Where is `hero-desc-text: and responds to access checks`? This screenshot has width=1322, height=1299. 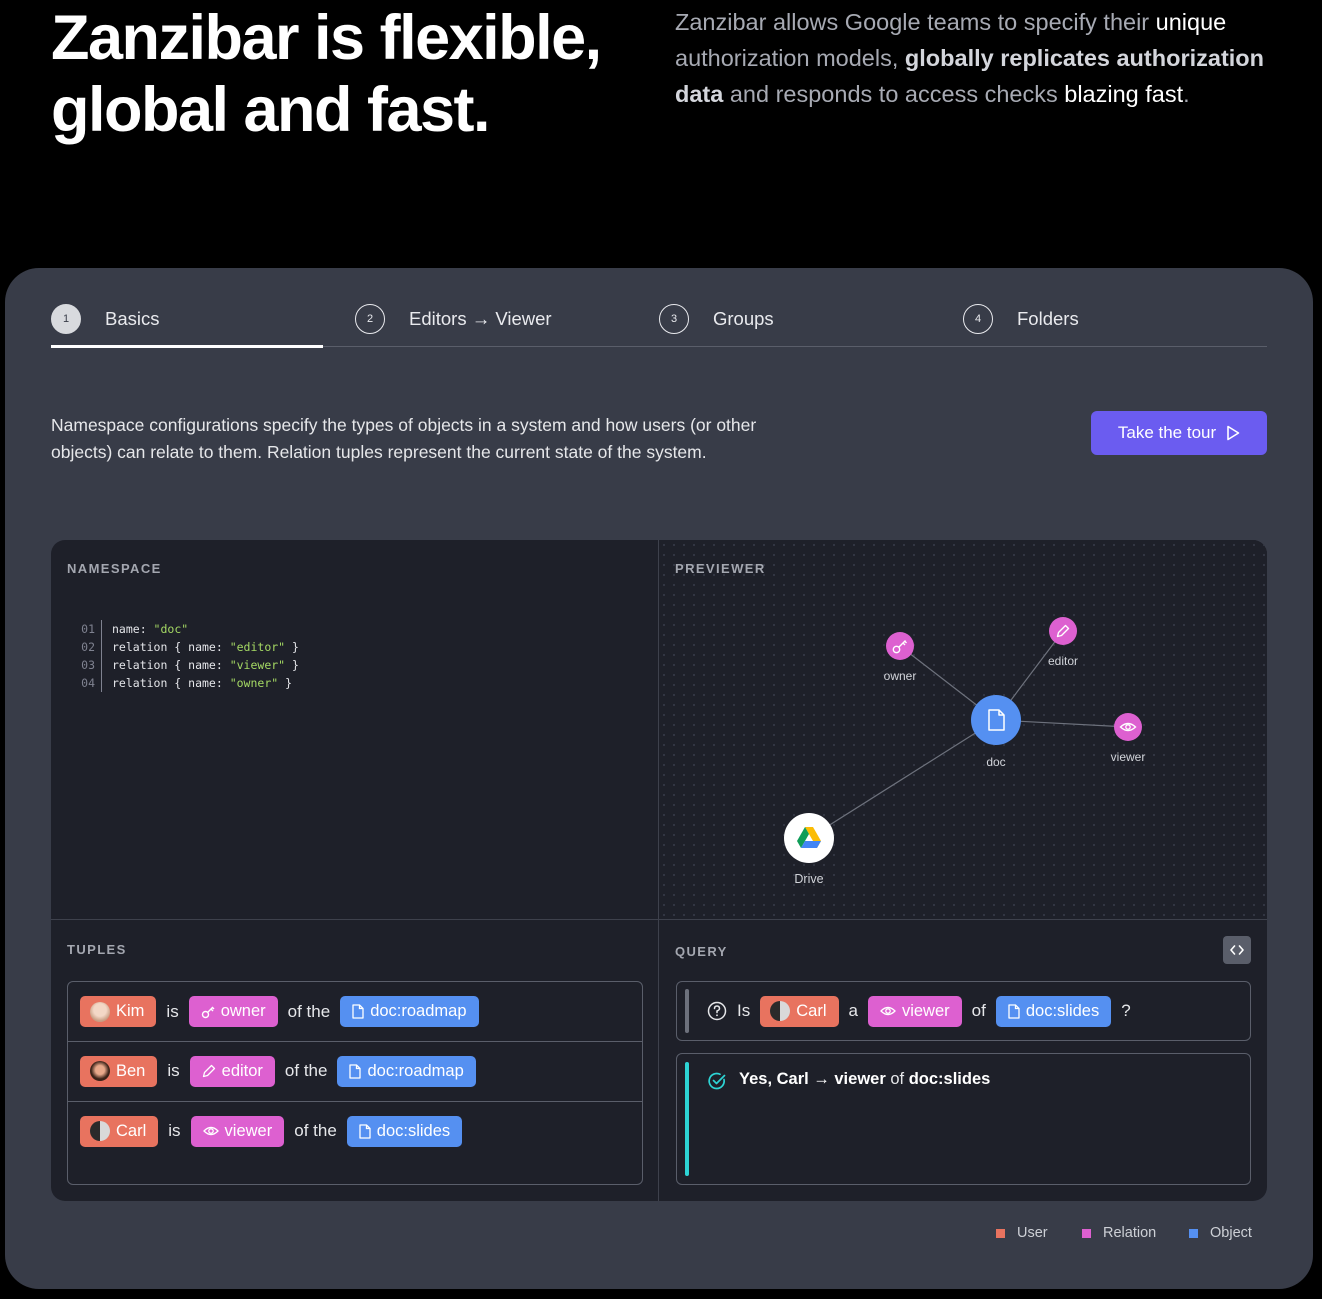 hero-desc-text: and responds to access checks is located at coordinates (894, 94).